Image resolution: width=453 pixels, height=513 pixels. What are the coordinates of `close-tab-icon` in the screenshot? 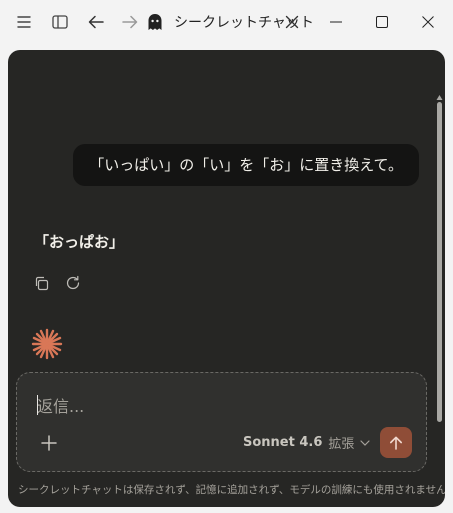 It's located at (292, 22).